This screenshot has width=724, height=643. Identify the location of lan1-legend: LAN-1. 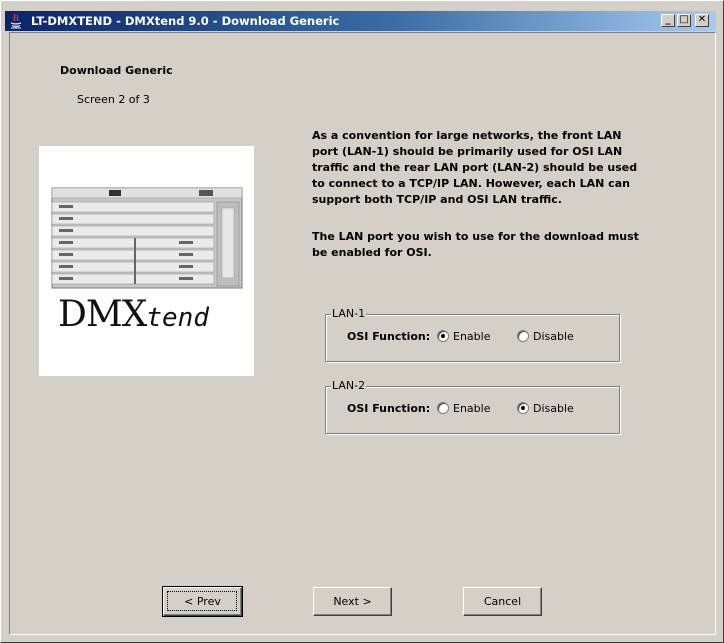
(349, 313).